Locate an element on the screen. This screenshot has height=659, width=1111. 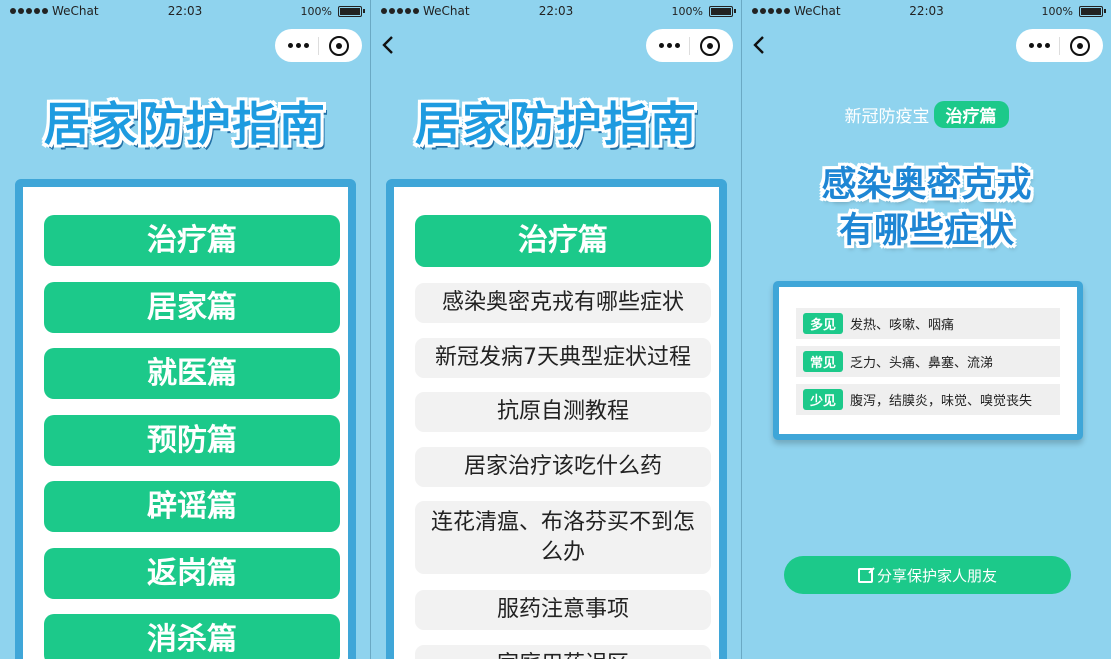
section-header-treatment: 治疗篇 is located at coordinates (563, 241).